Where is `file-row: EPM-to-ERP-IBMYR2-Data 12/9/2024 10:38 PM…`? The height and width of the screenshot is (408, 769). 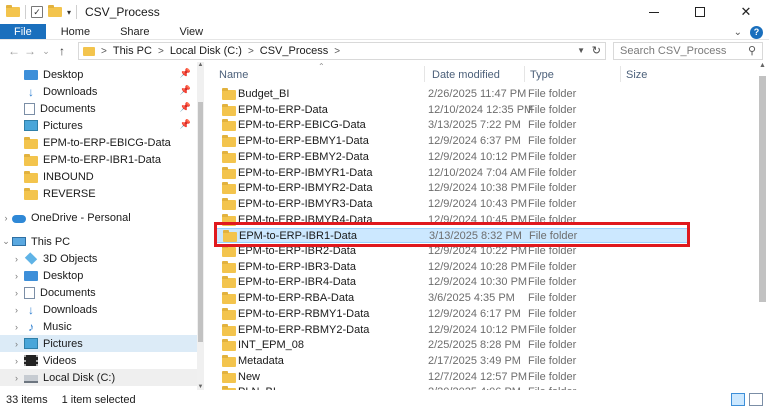 file-row: EPM-to-ERP-IBMYR2-Data 12/9/2024 10:38 PM… is located at coordinates (453, 188).